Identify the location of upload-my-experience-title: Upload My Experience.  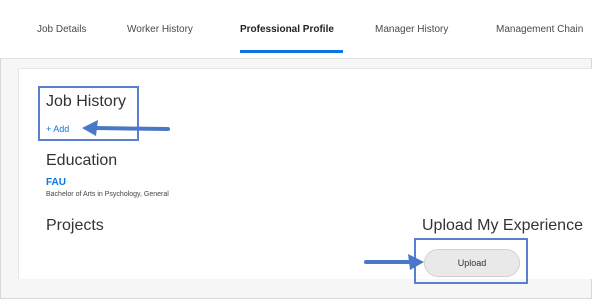
(502, 225).